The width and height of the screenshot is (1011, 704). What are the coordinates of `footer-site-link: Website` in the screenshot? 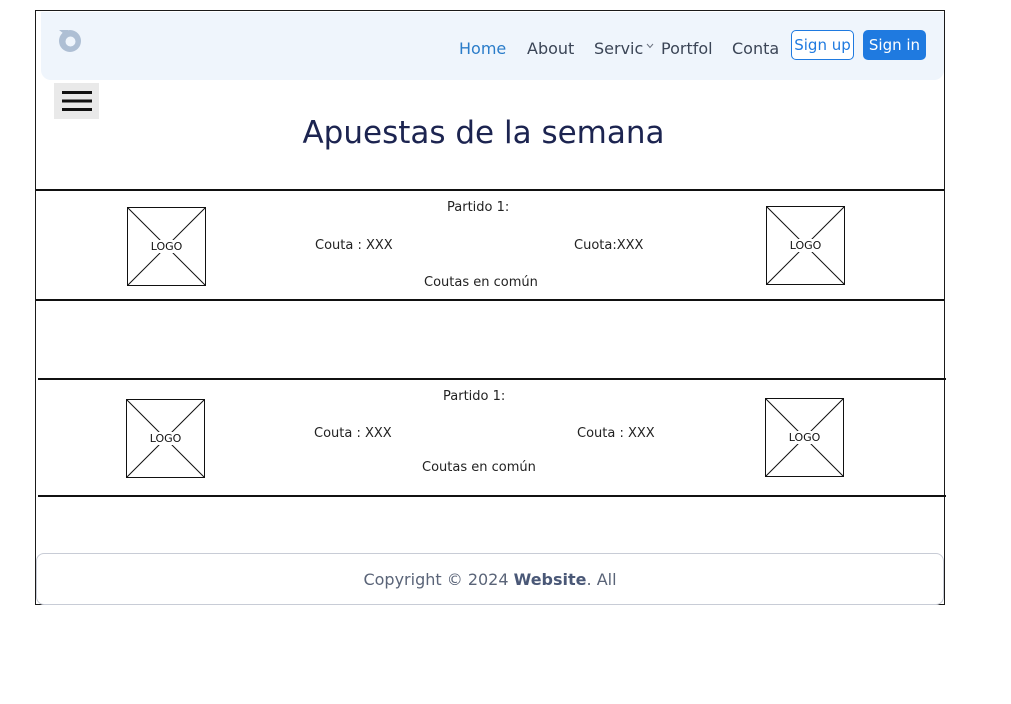 It's located at (550, 579).